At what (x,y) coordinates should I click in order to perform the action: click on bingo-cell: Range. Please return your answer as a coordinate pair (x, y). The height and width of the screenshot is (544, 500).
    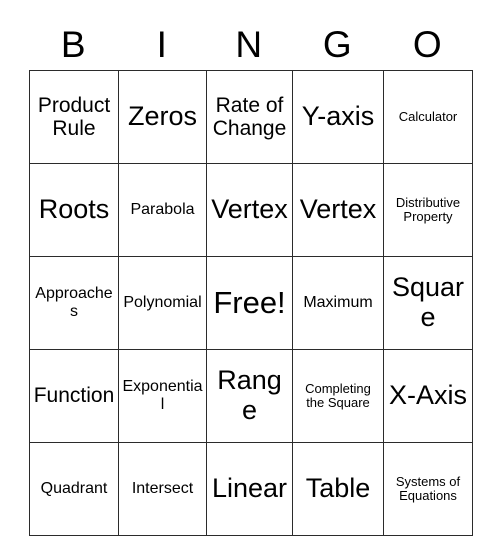
    Looking at the image, I should click on (249, 396).